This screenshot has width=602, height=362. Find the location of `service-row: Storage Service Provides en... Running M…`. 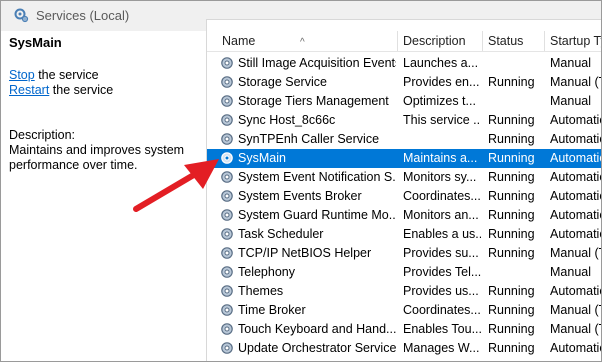

service-row: Storage Service Provides en... Running M… is located at coordinates (404, 82).